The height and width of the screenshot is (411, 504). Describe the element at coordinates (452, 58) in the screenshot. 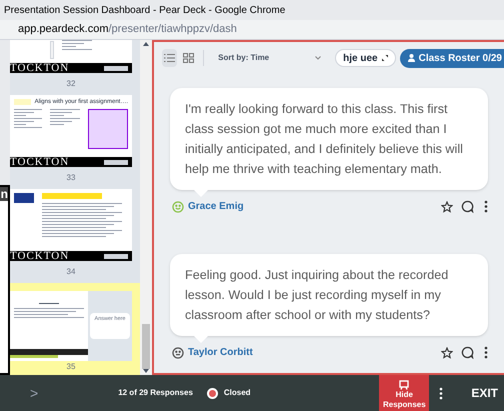

I see `class-roster-button: Class Roster 0/29` at that location.